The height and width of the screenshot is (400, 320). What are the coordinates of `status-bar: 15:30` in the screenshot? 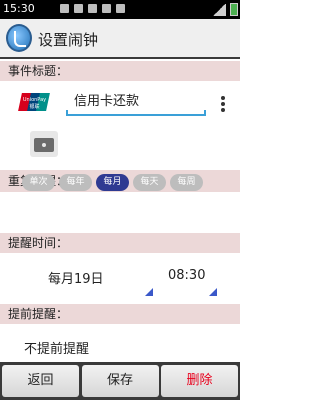 It's located at (120, 9).